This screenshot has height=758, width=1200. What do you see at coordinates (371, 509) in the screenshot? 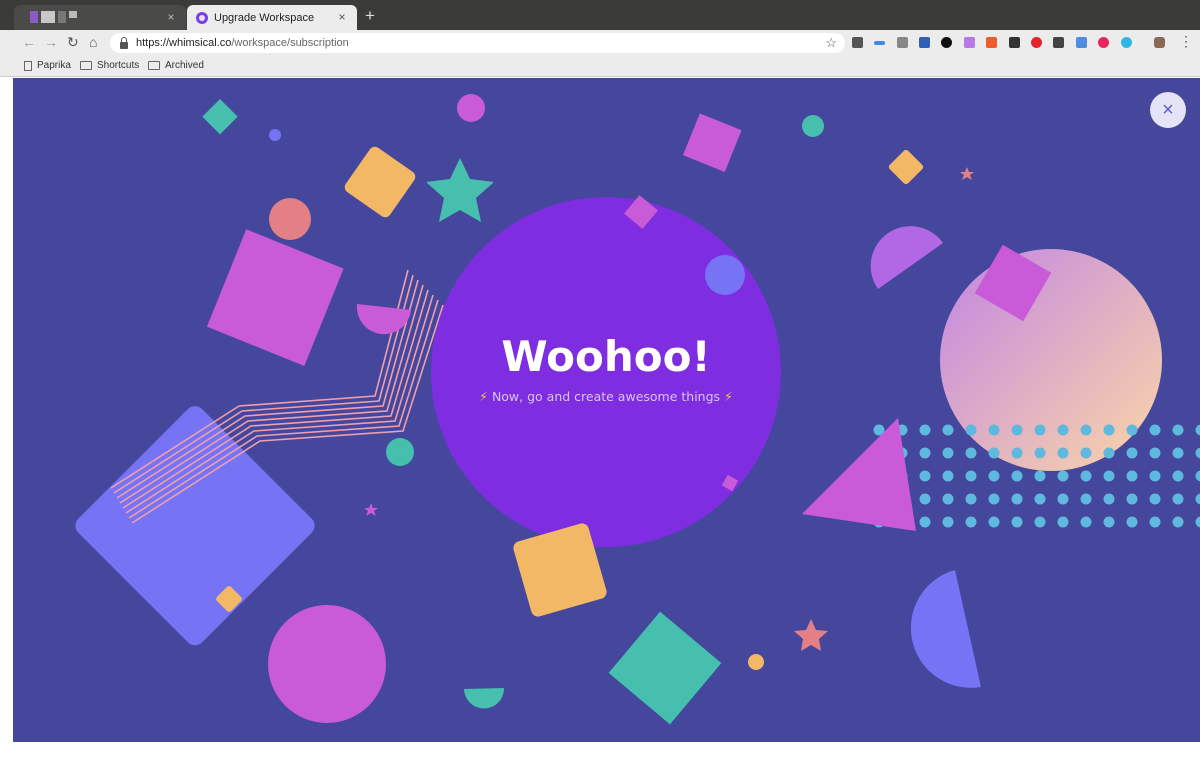
I see `small-magenta-star` at bounding box center [371, 509].